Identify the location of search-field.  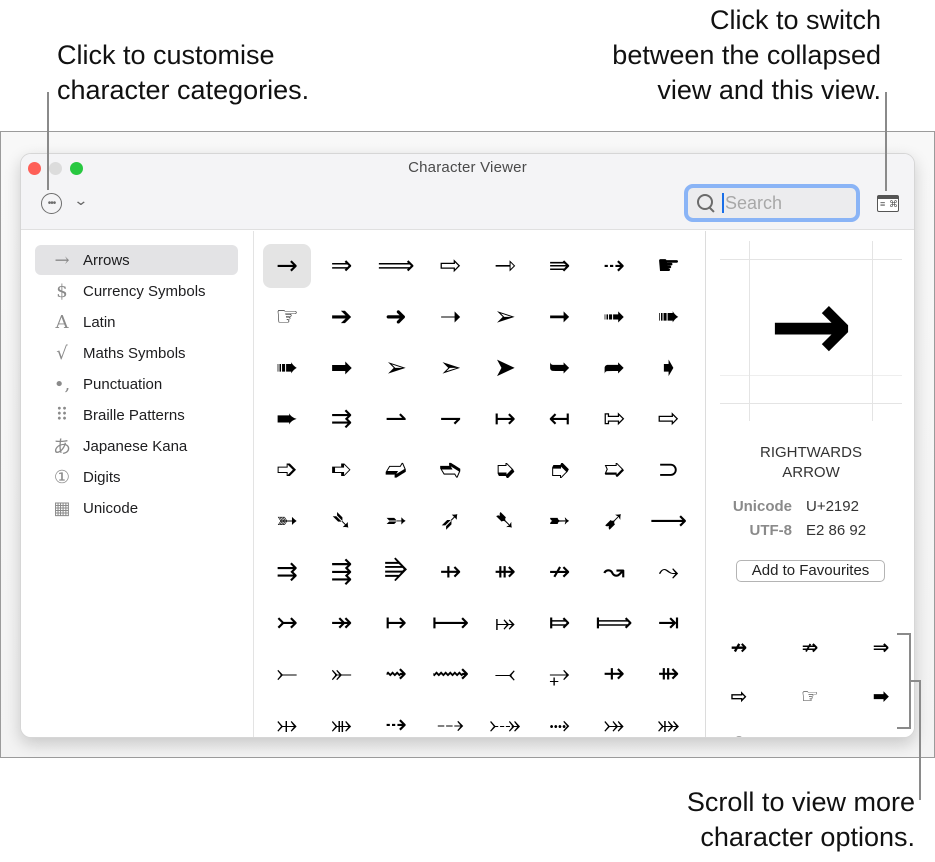
(772, 203).